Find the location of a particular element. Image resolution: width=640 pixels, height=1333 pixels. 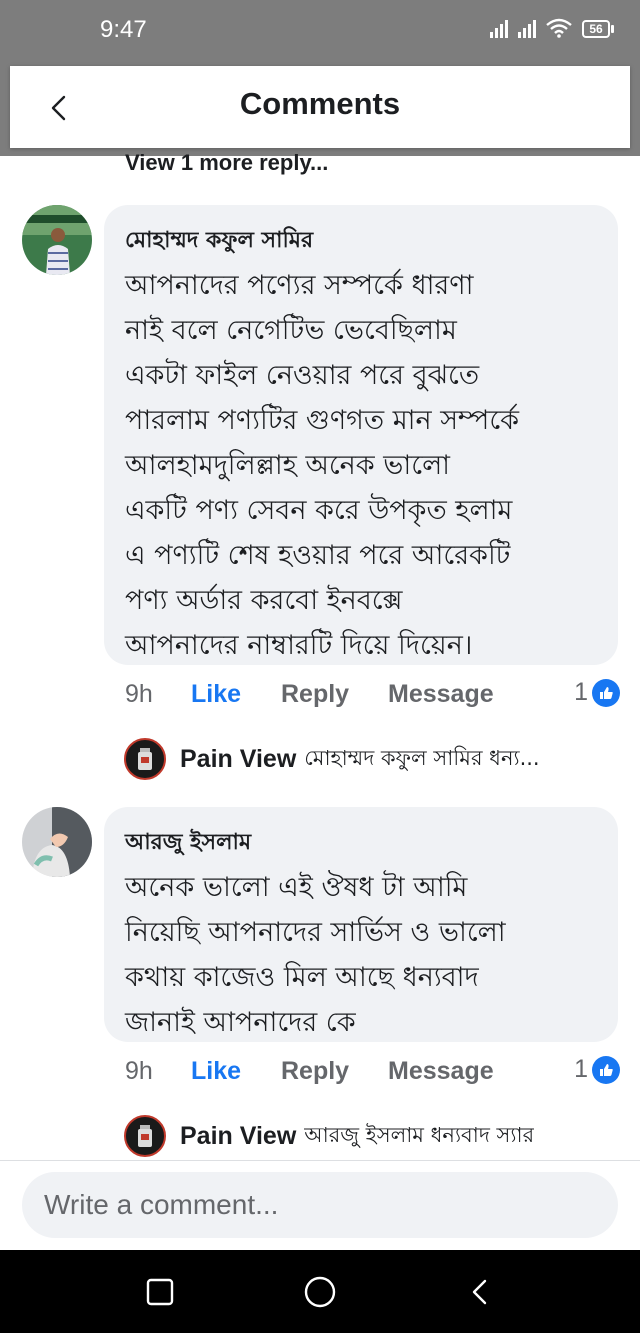

comments-header: Comments is located at coordinates (320, 107).